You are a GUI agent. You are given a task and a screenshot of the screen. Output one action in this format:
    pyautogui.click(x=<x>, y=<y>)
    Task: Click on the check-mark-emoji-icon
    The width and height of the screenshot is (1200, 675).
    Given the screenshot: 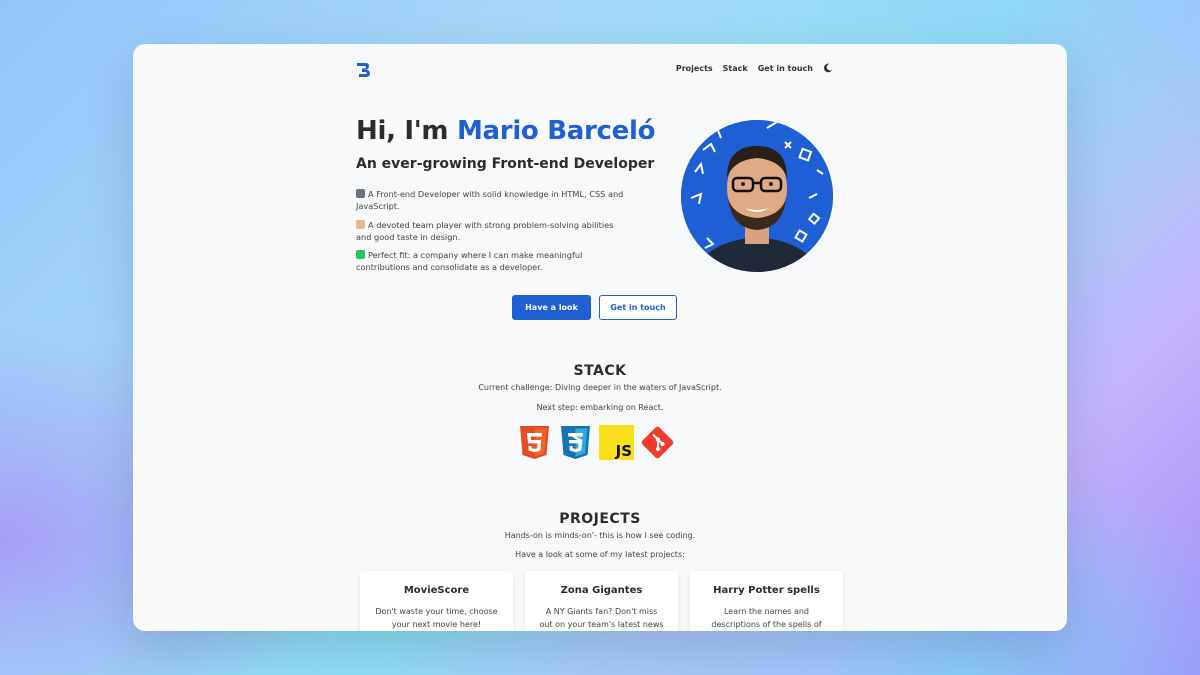 What is the action you would take?
    pyautogui.click(x=360, y=255)
    